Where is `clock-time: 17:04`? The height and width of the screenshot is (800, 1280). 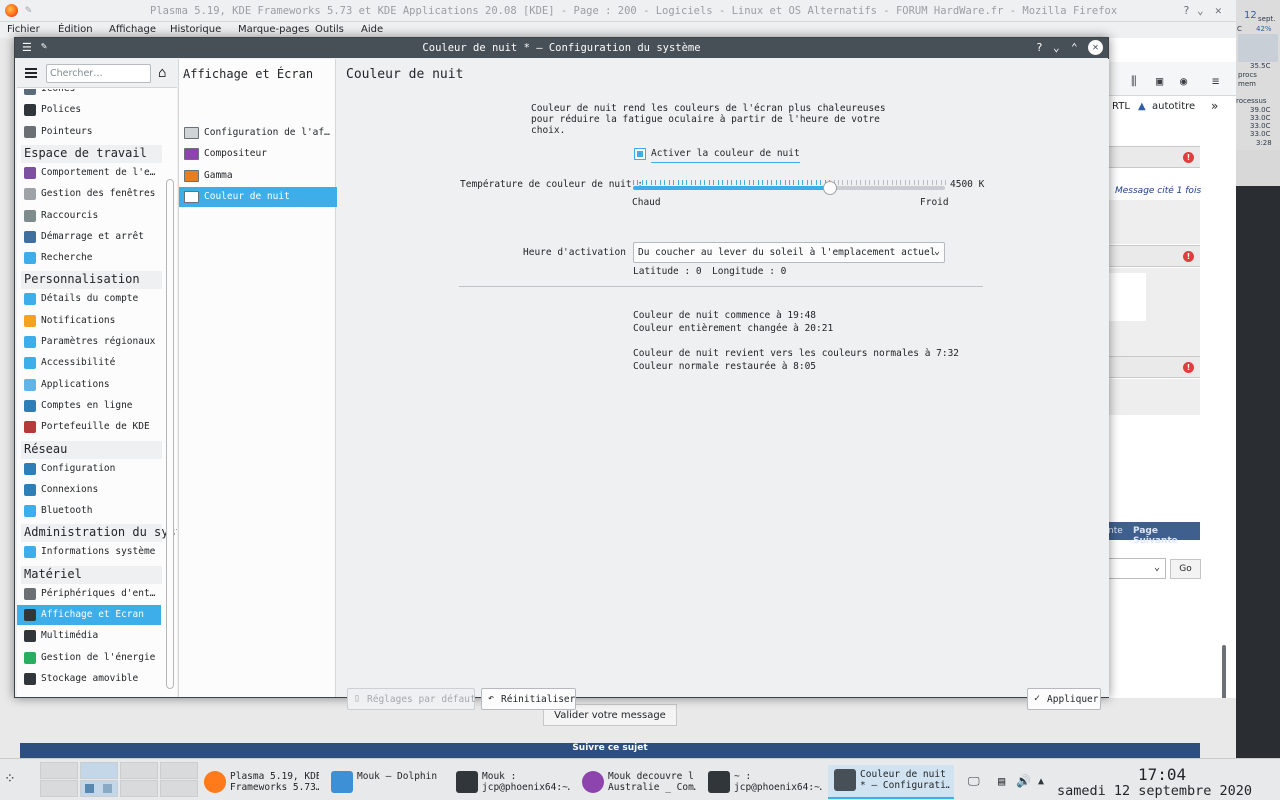 clock-time: 17:04 is located at coordinates (1162, 774).